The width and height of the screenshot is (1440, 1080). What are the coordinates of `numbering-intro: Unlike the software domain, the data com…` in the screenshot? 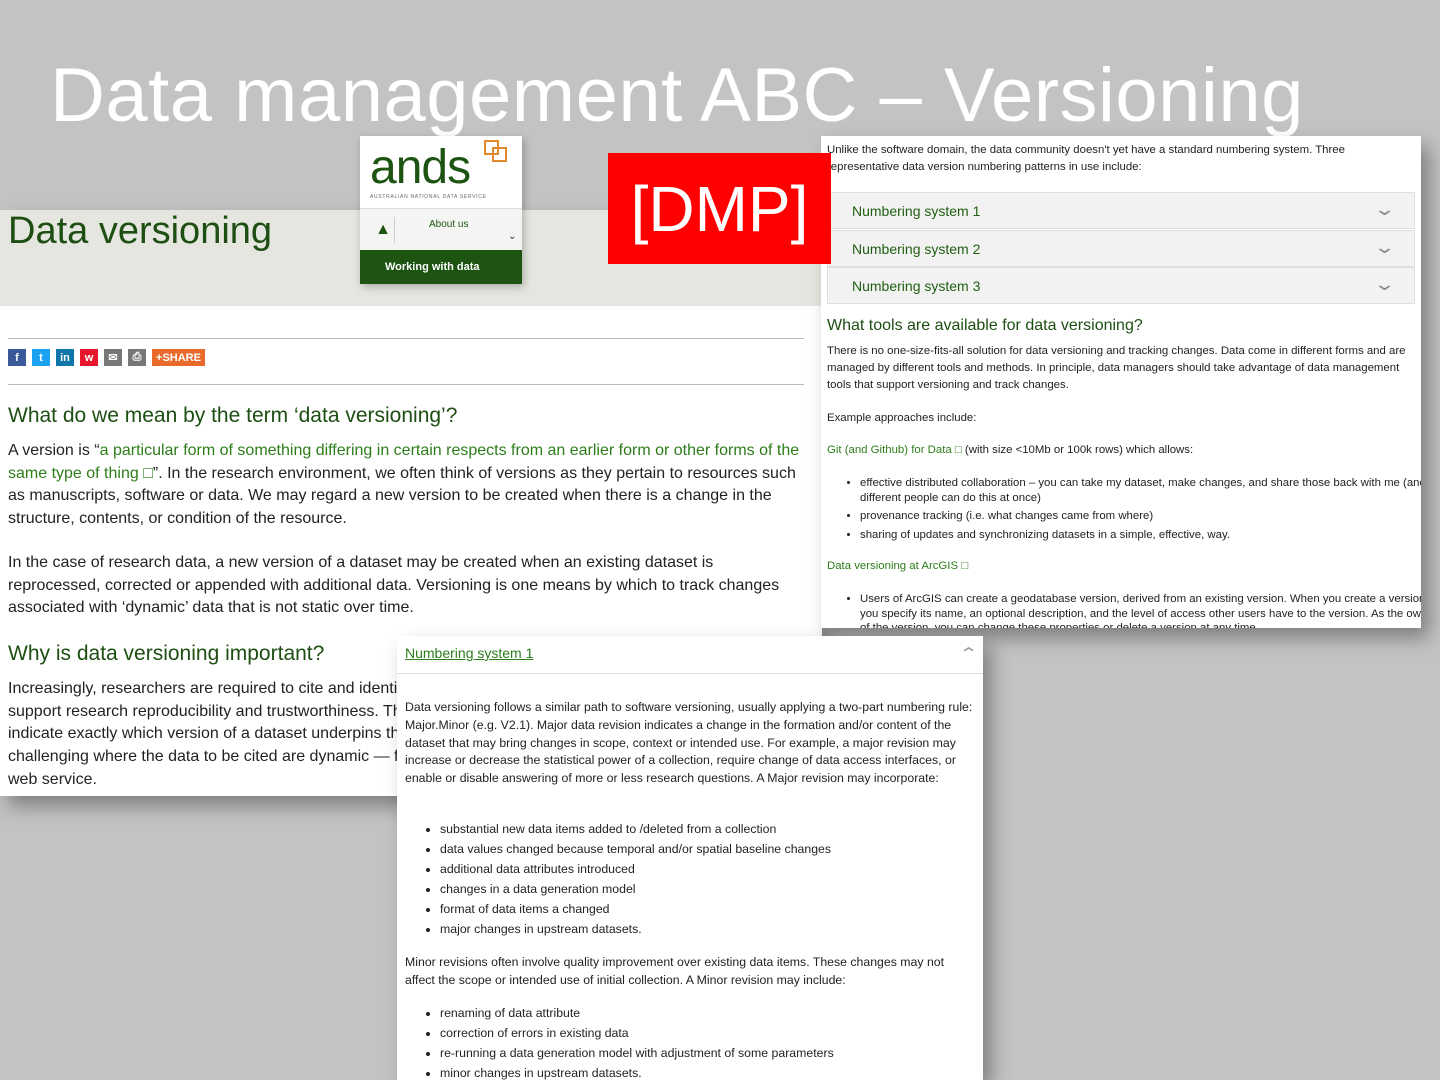 It's located at (1086, 158).